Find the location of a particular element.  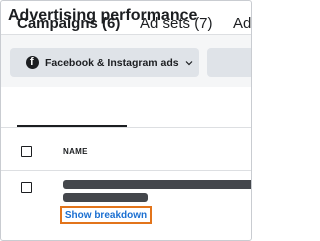

show-breakdown-label: Show breakdown is located at coordinates (106, 215).